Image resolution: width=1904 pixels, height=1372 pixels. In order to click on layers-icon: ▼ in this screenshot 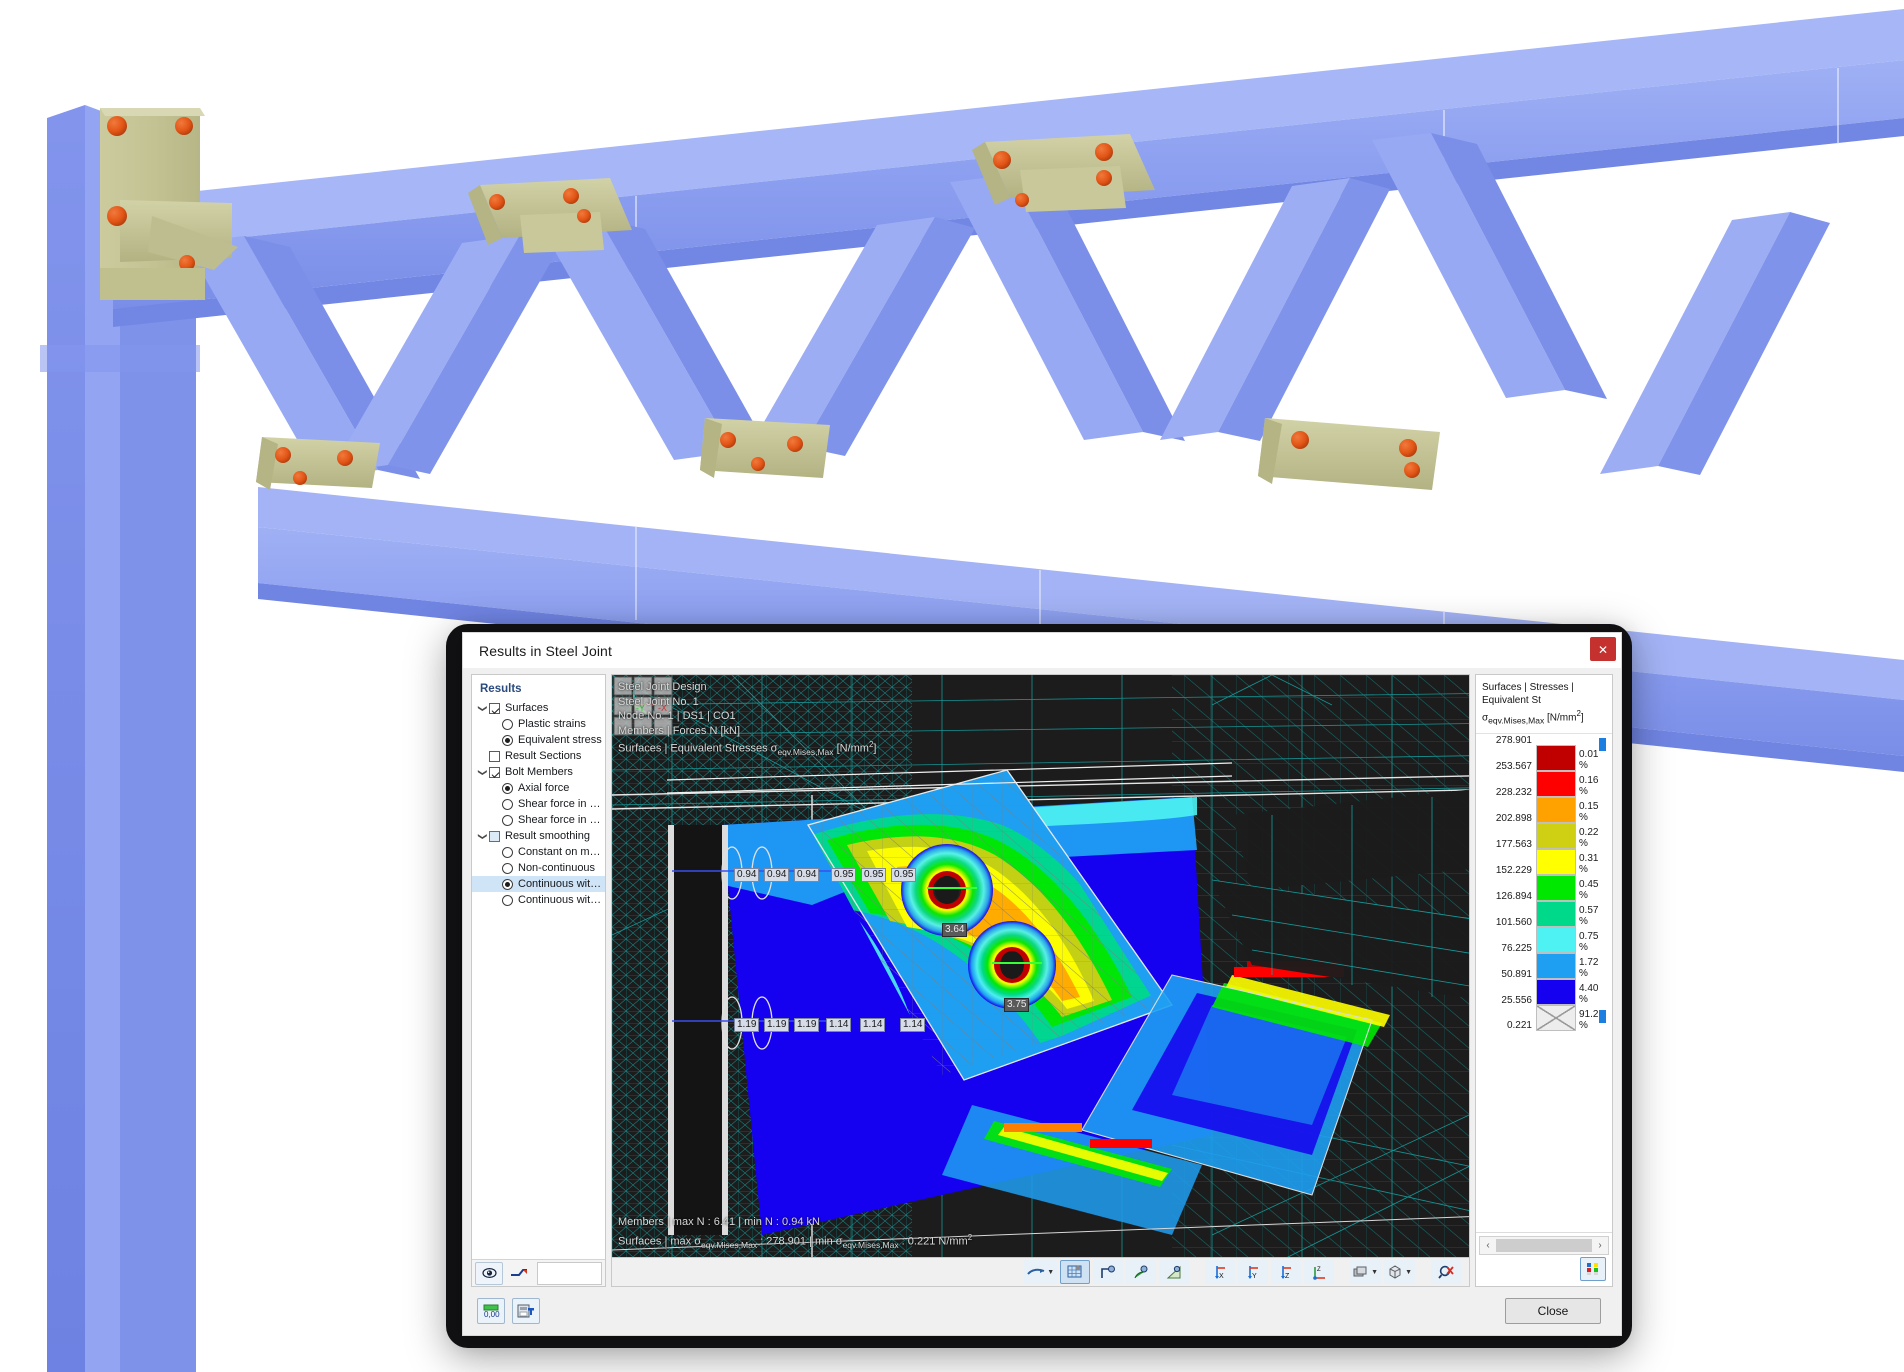, I will do `click(1366, 1272)`.